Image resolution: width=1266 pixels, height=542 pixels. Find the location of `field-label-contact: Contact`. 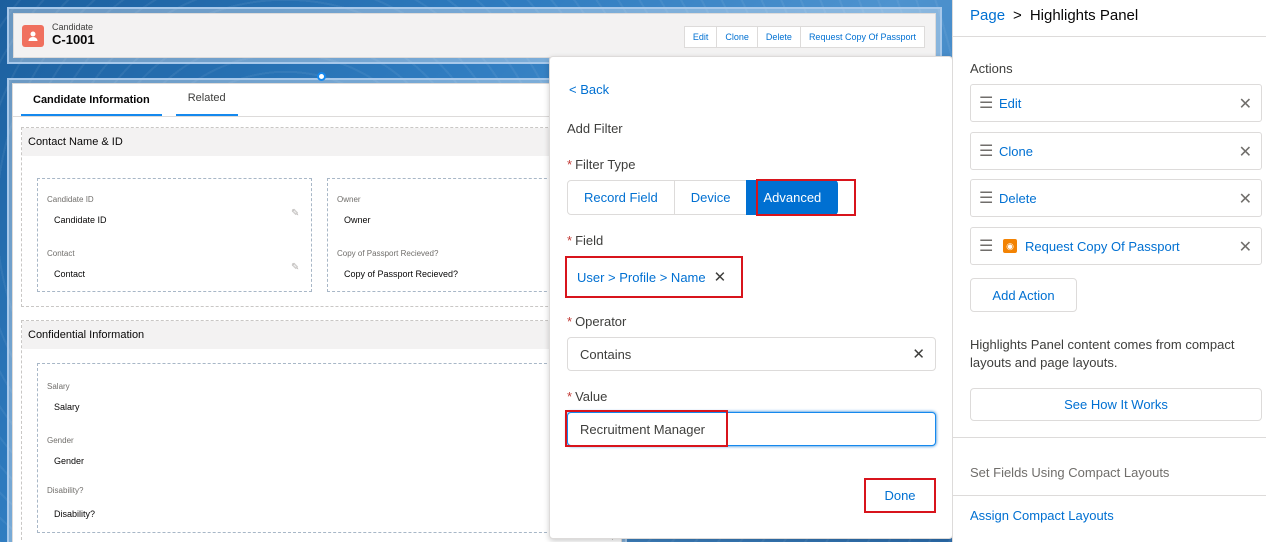

field-label-contact: Contact is located at coordinates (61, 253).